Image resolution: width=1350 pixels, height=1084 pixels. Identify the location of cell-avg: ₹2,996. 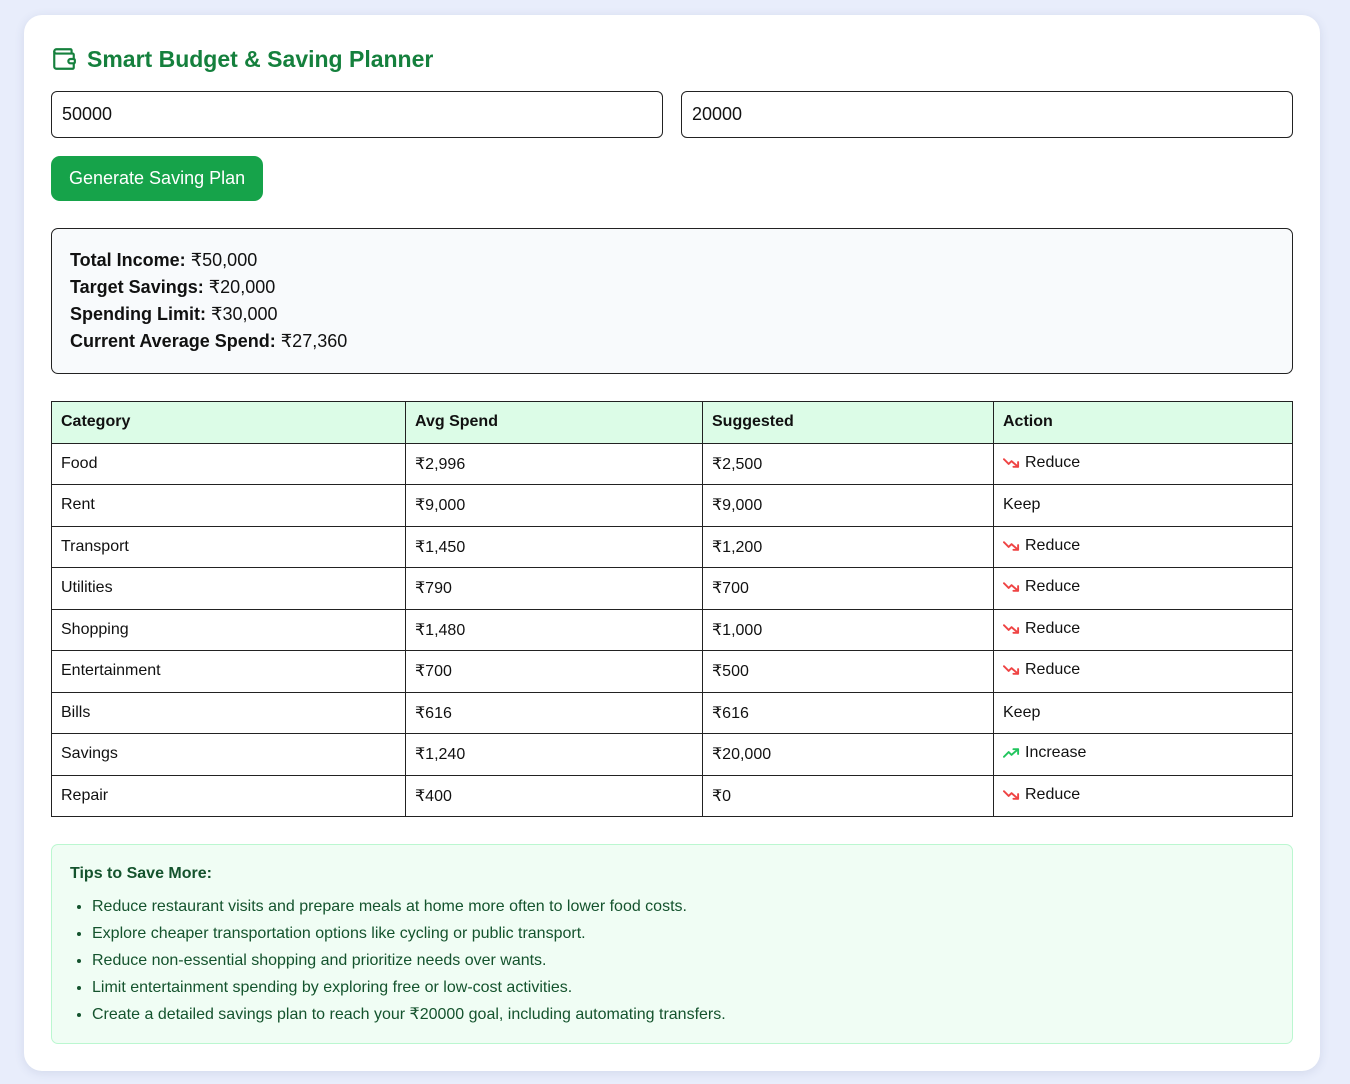
(554, 463).